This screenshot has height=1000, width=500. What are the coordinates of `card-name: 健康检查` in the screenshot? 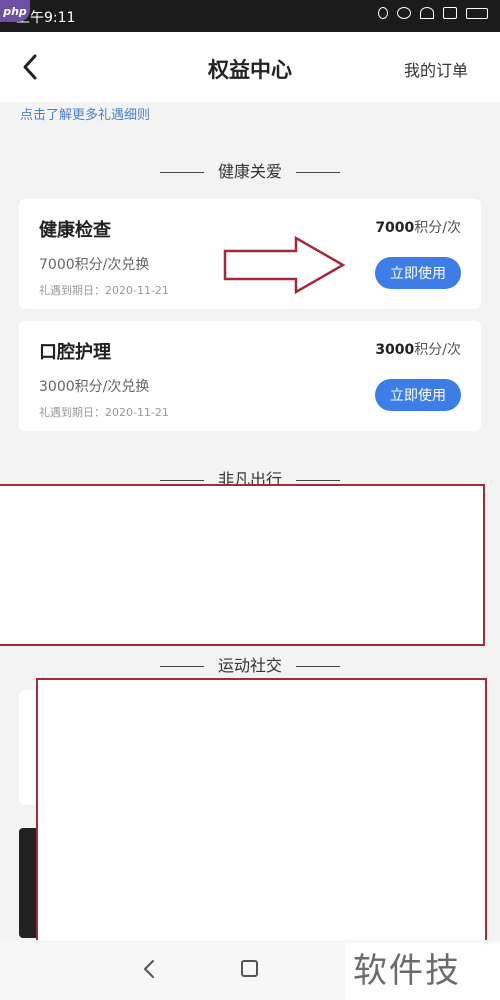 It's located at (75, 230).